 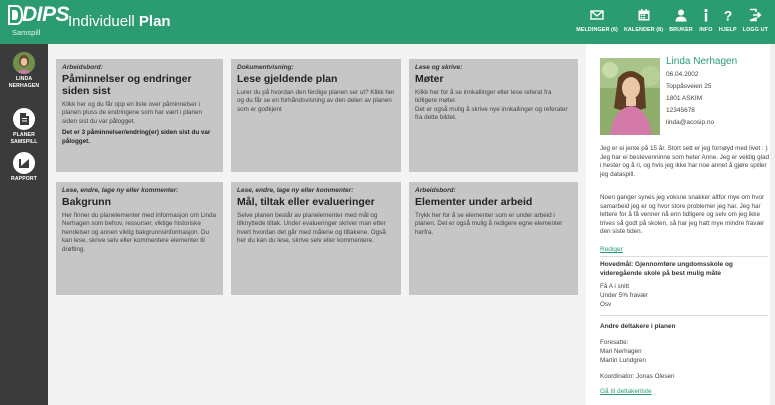 I want to click on avatar-icon, so click(x=24, y=63).